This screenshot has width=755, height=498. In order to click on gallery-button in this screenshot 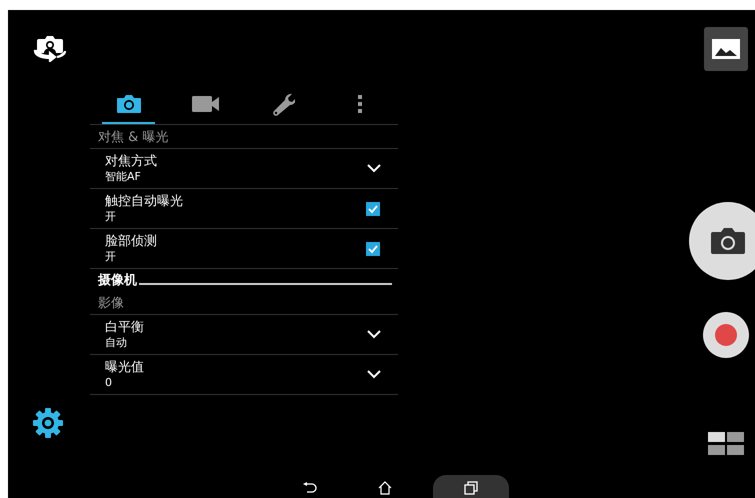, I will do `click(726, 49)`.